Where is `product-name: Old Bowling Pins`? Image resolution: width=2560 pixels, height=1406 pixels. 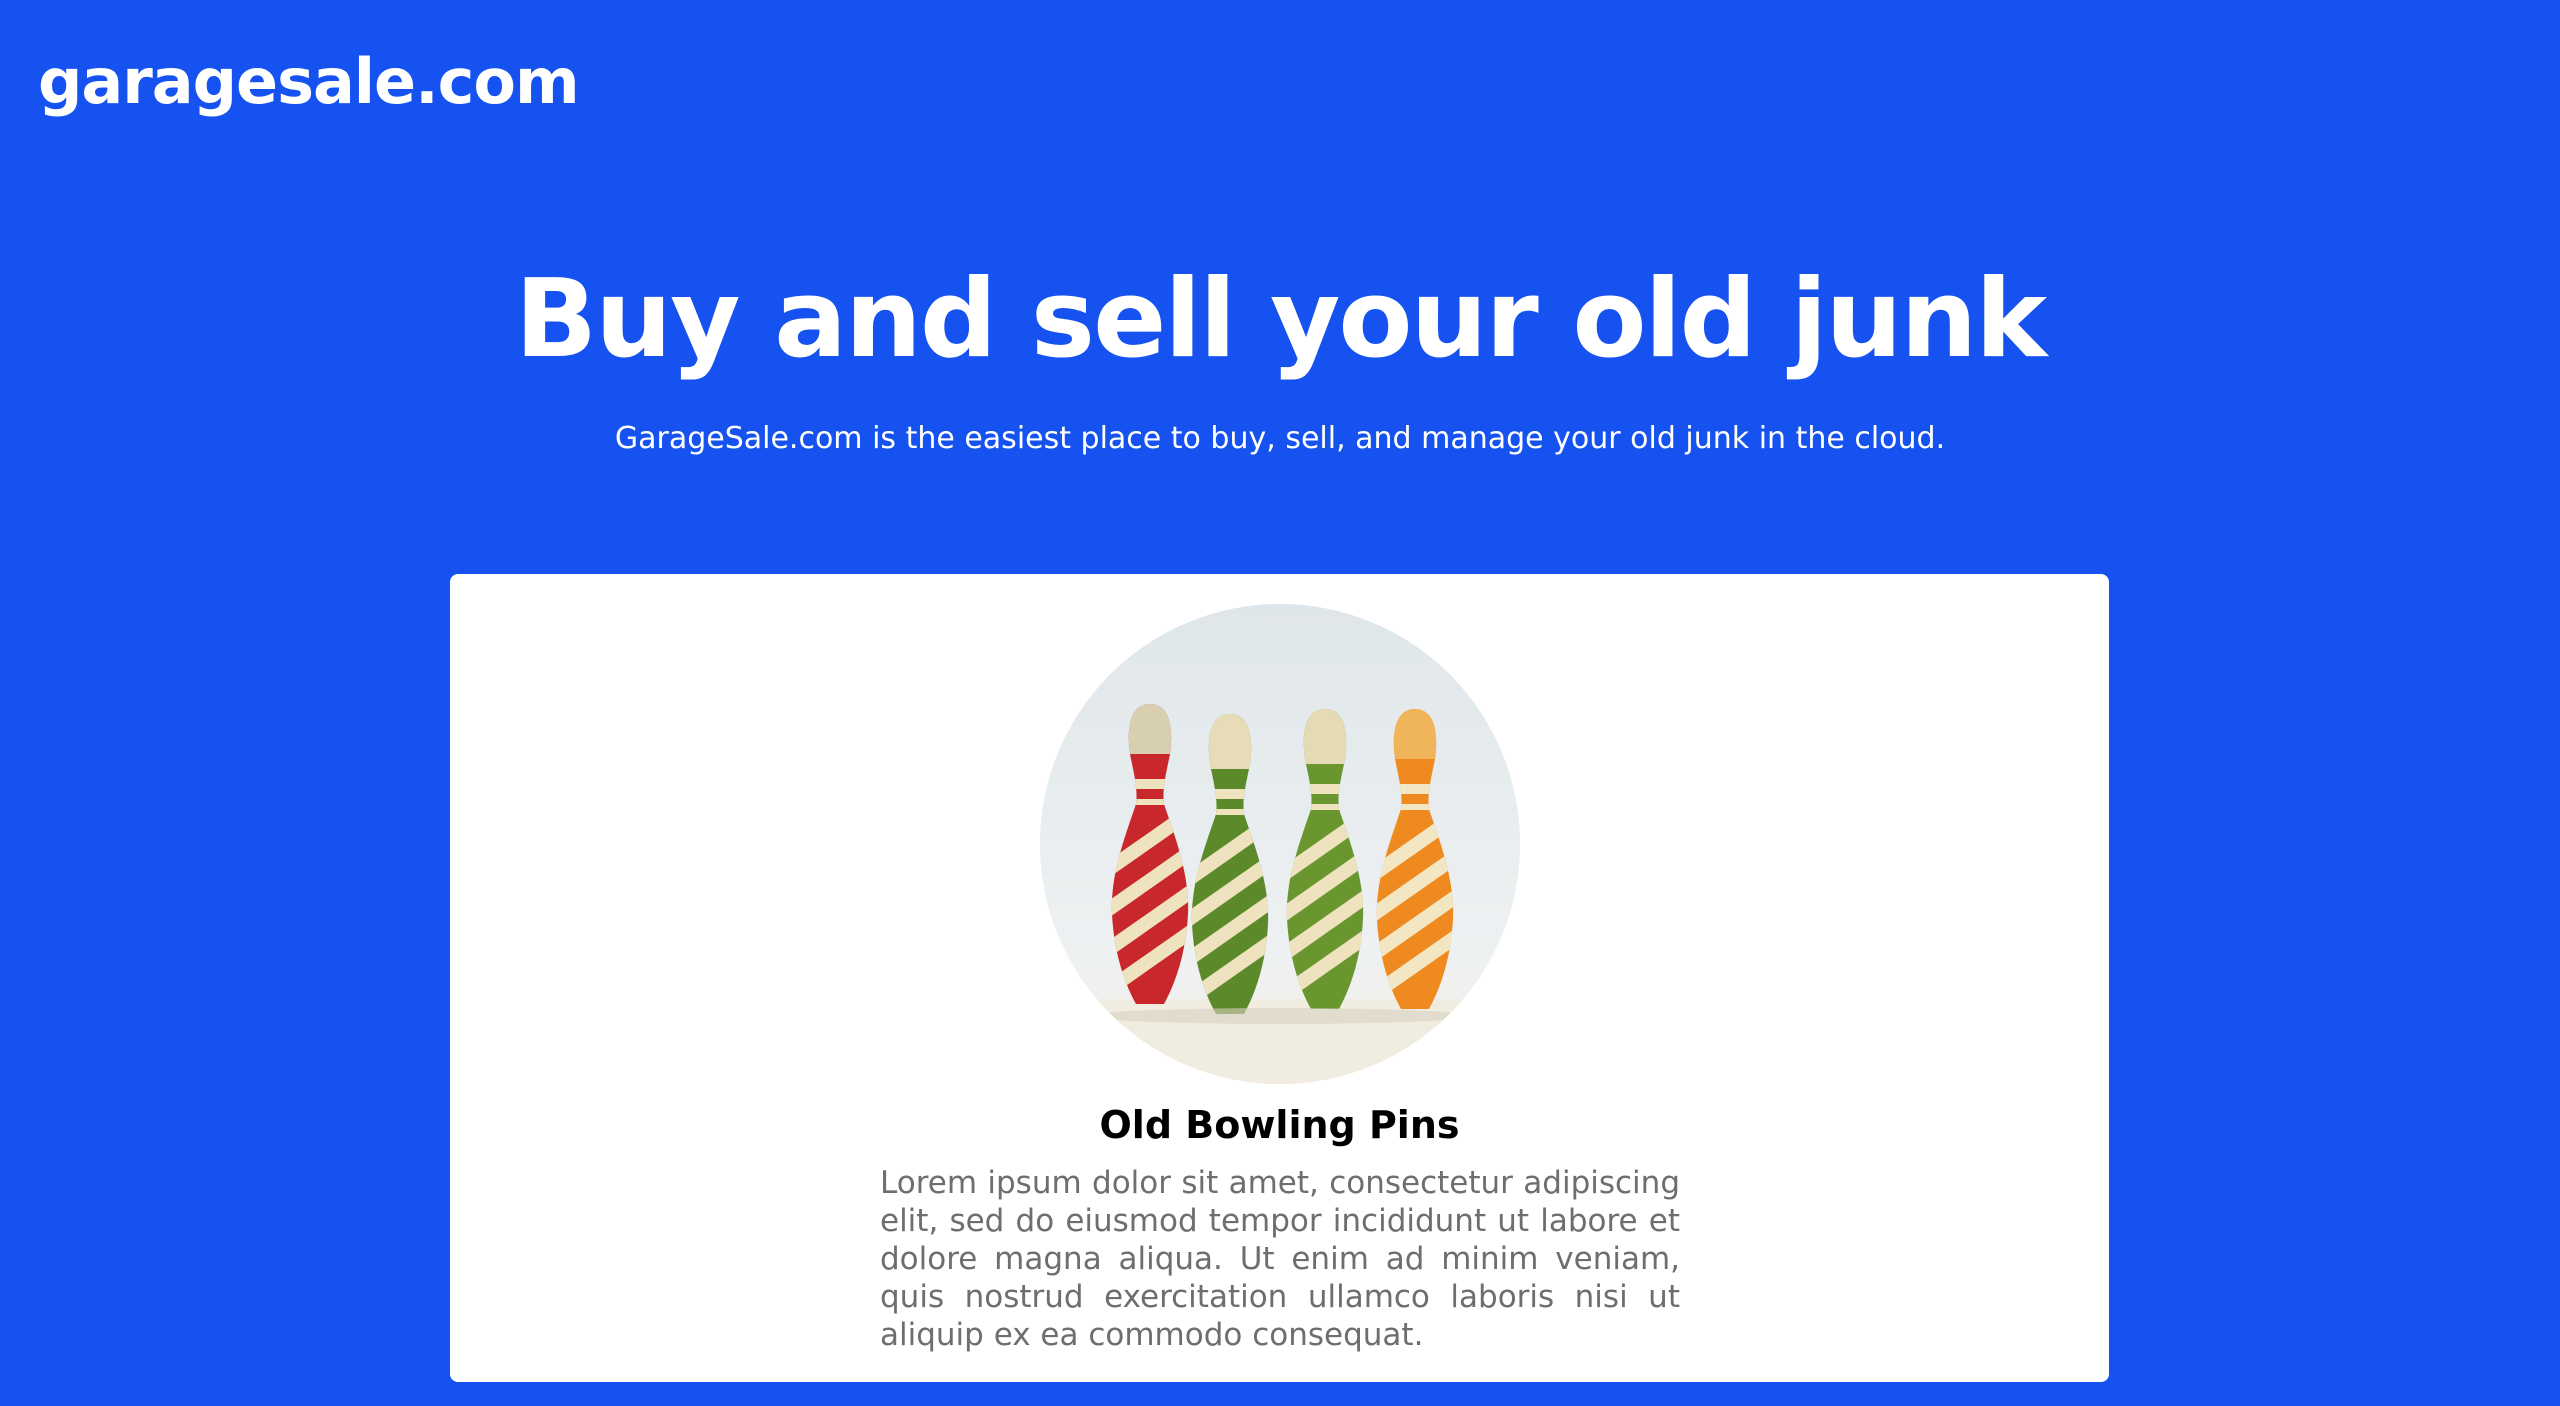
product-name: Old Bowling Pins is located at coordinates (1279, 1125).